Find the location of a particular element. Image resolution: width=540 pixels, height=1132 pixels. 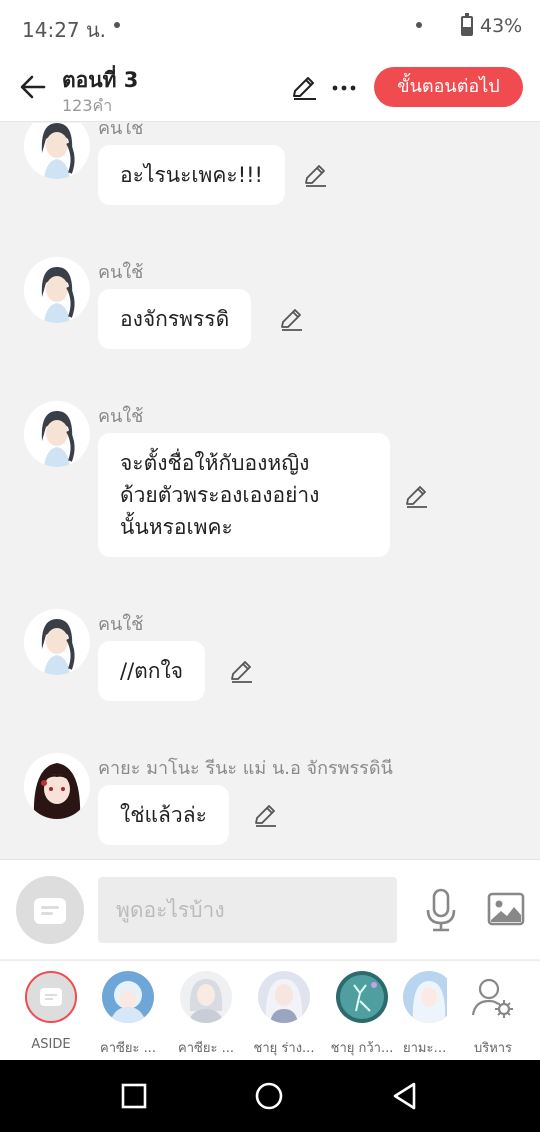

next-step-button: ขั้นตอนต่อไป is located at coordinates (448, 87).